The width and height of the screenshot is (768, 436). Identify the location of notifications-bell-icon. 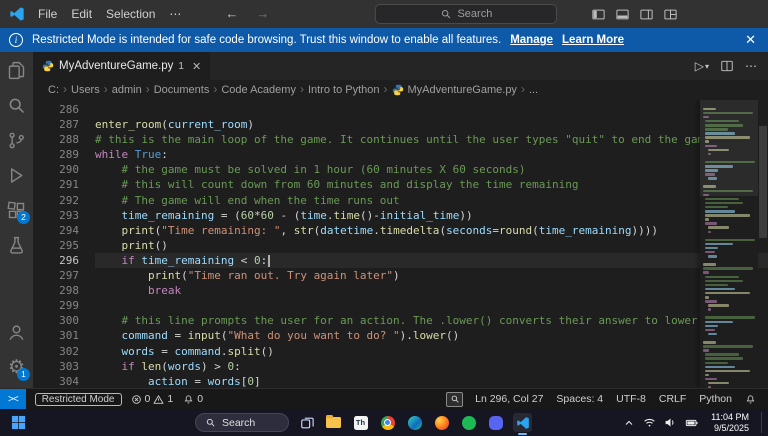
(750, 399).